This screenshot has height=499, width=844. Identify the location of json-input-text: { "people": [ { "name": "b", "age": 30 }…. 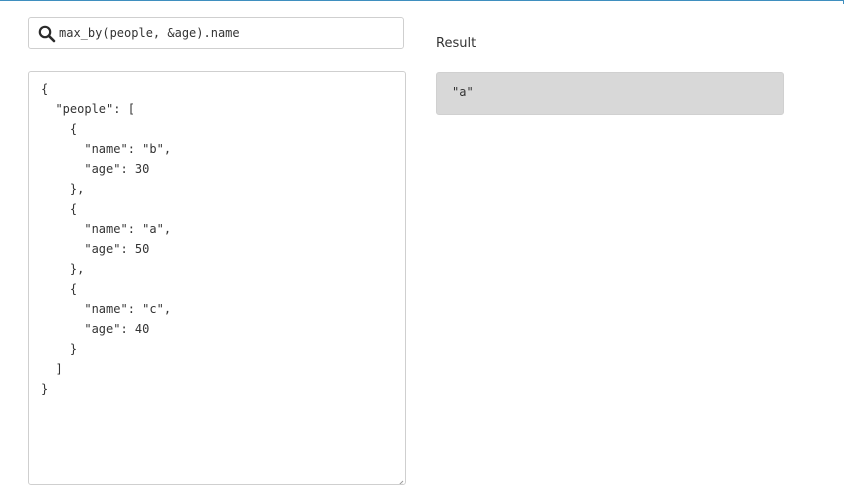
(106, 239).